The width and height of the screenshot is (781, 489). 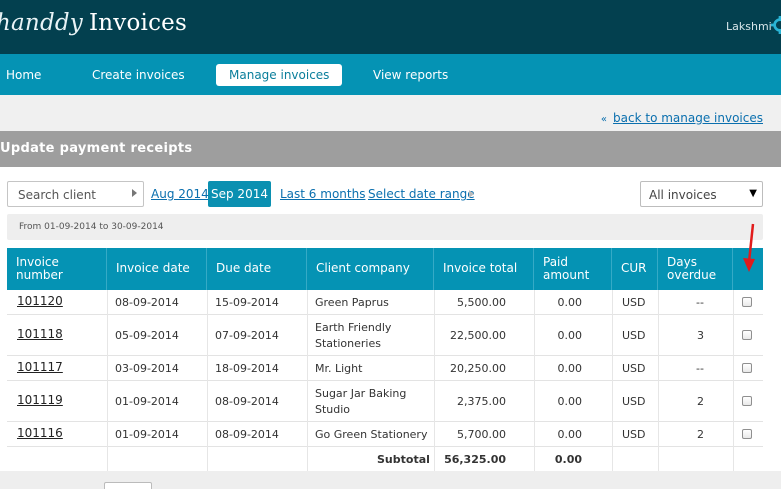 I want to click on top-header: handdy Invoices Lakshmi, so click(x=390, y=27).